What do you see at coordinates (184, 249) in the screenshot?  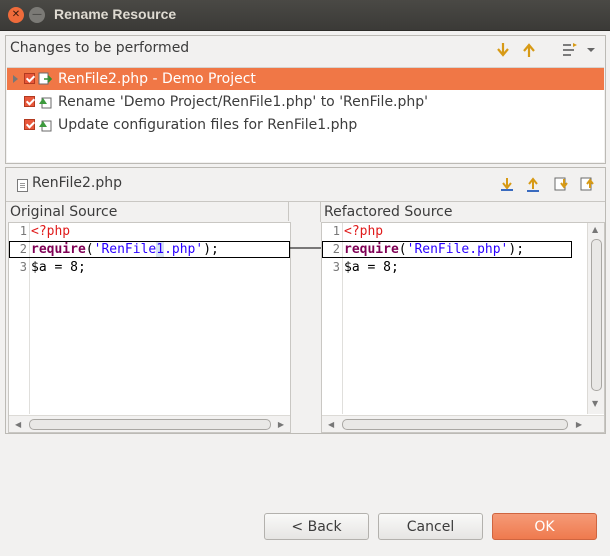 I see `code-string: .php'` at bounding box center [184, 249].